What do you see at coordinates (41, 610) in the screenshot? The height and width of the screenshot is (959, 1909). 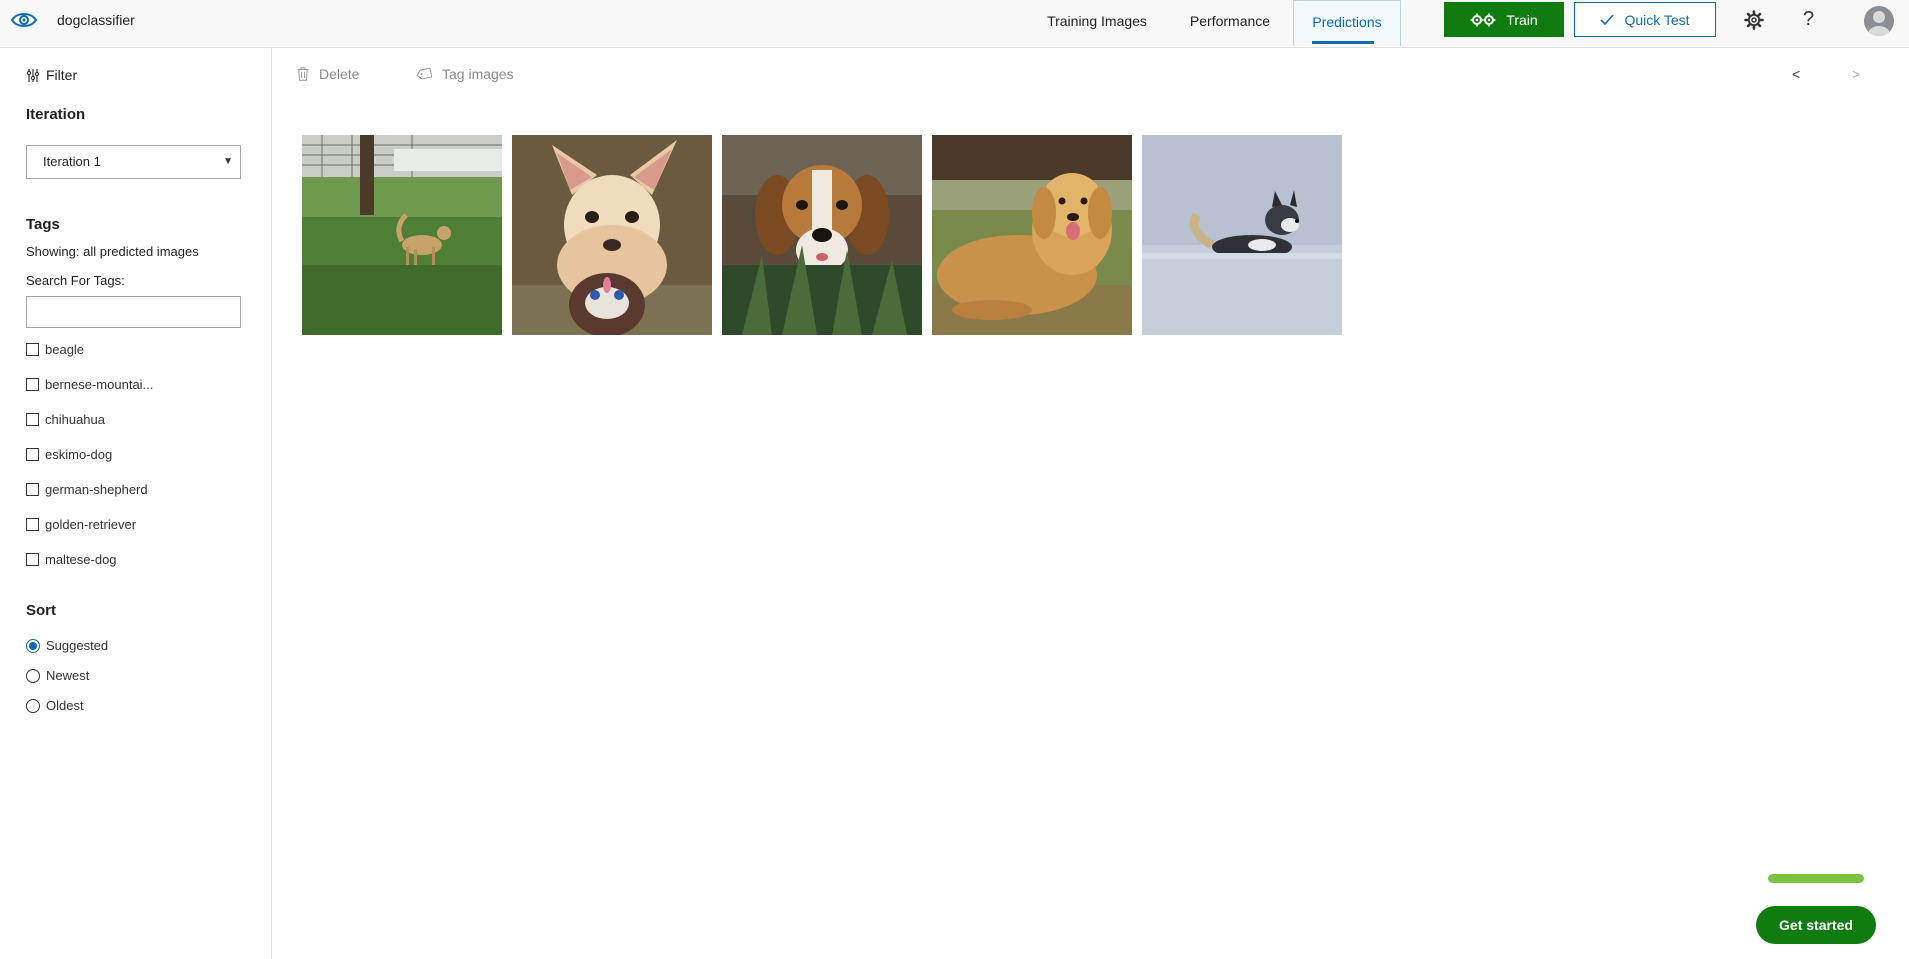 I see `sort-heading: Sort` at bounding box center [41, 610].